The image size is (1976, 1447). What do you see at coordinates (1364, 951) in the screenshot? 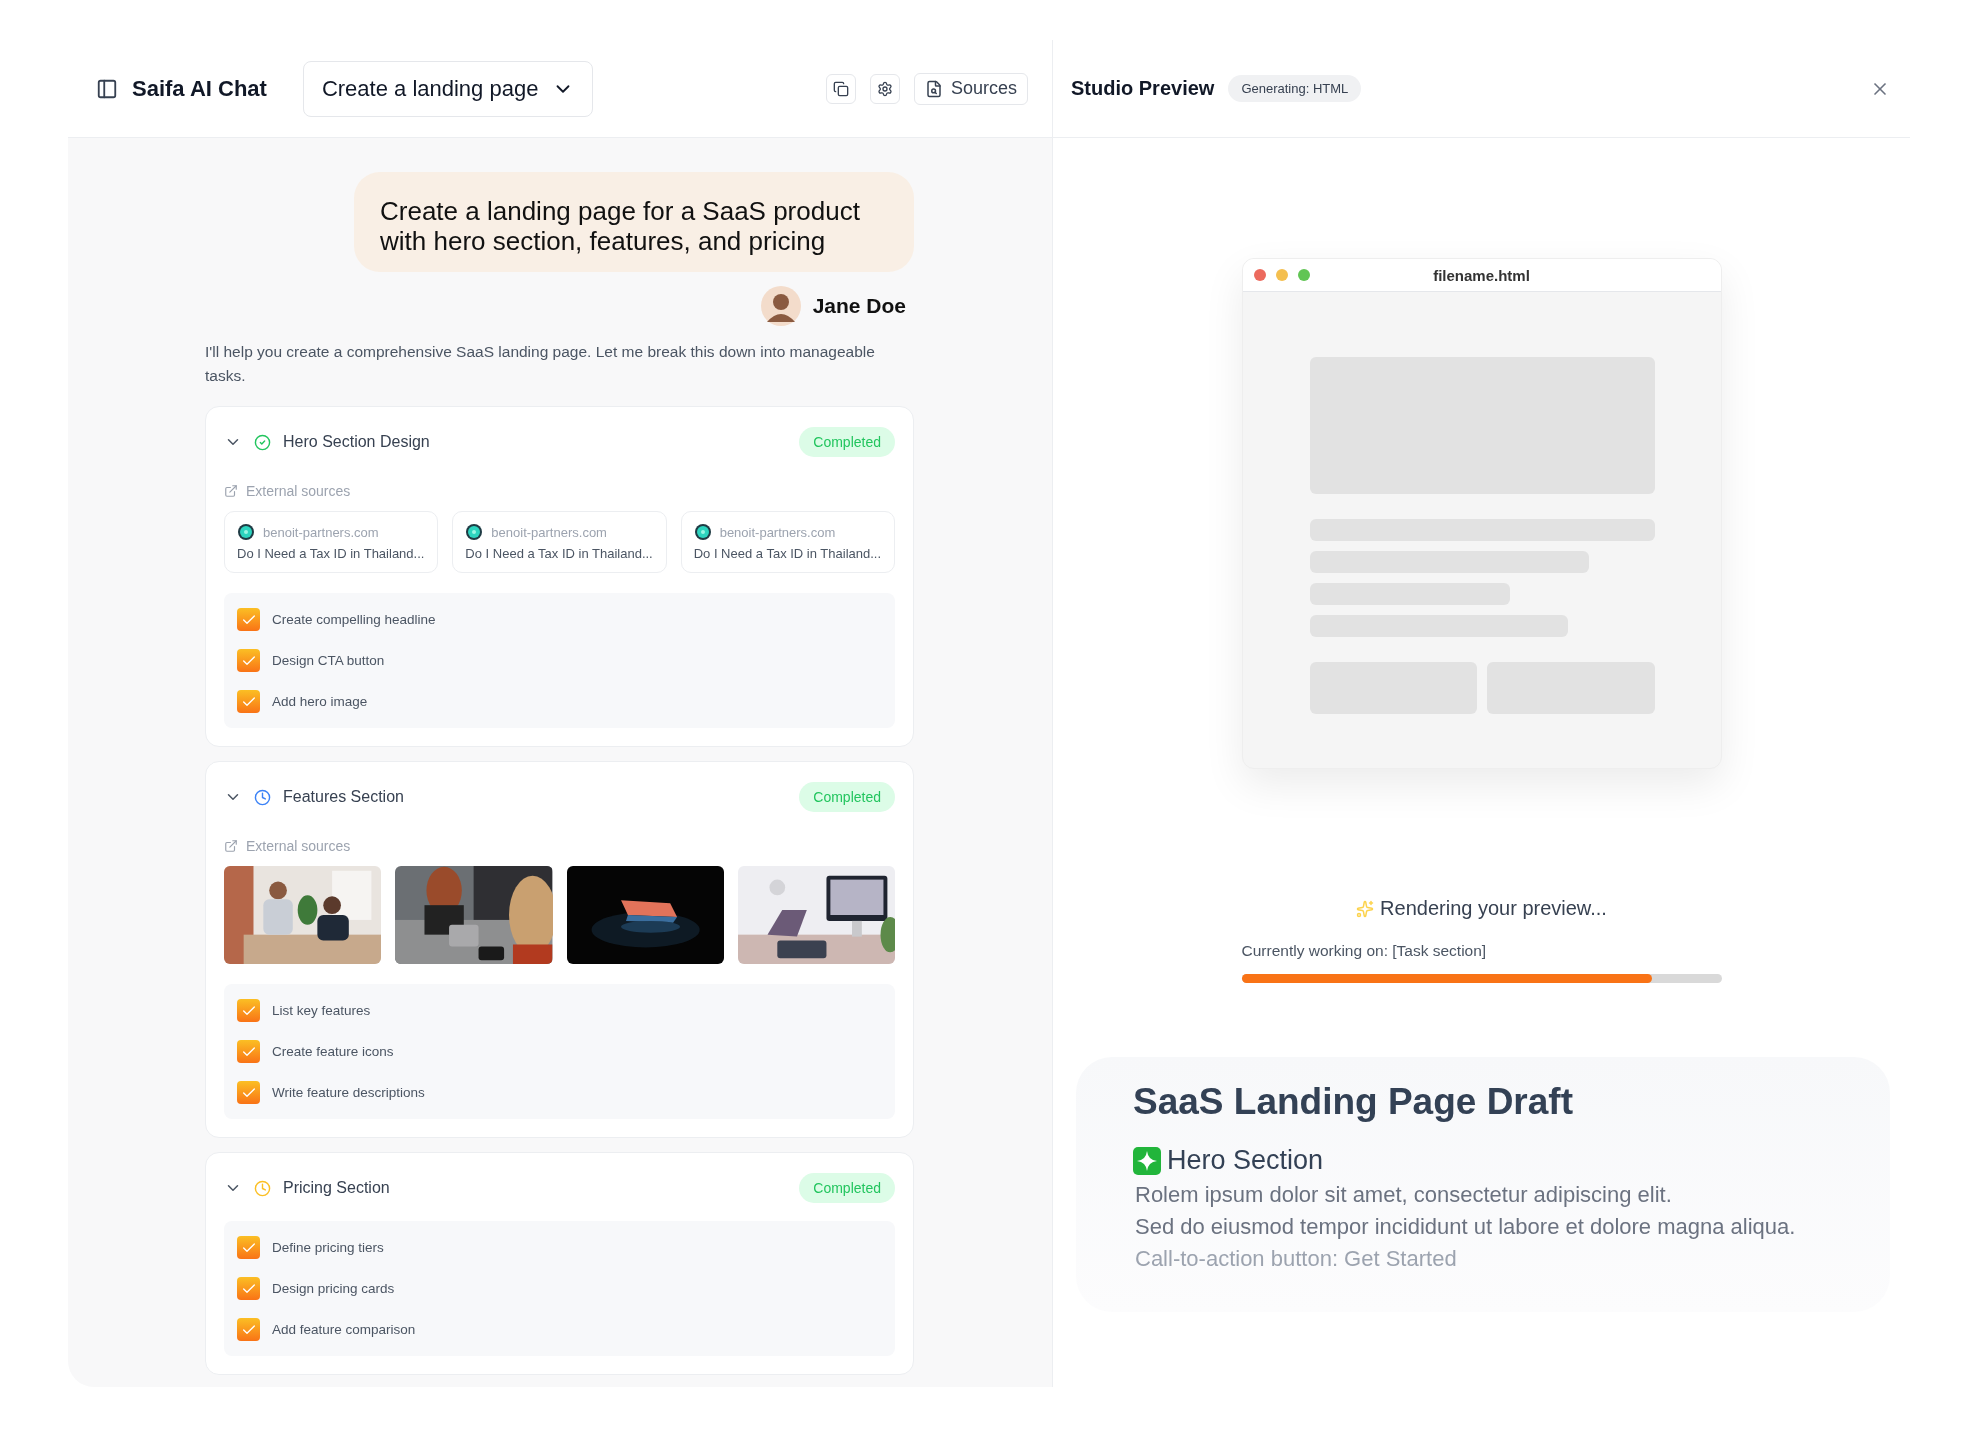
I see `working-on-text: Currently working on: [Task section]` at bounding box center [1364, 951].